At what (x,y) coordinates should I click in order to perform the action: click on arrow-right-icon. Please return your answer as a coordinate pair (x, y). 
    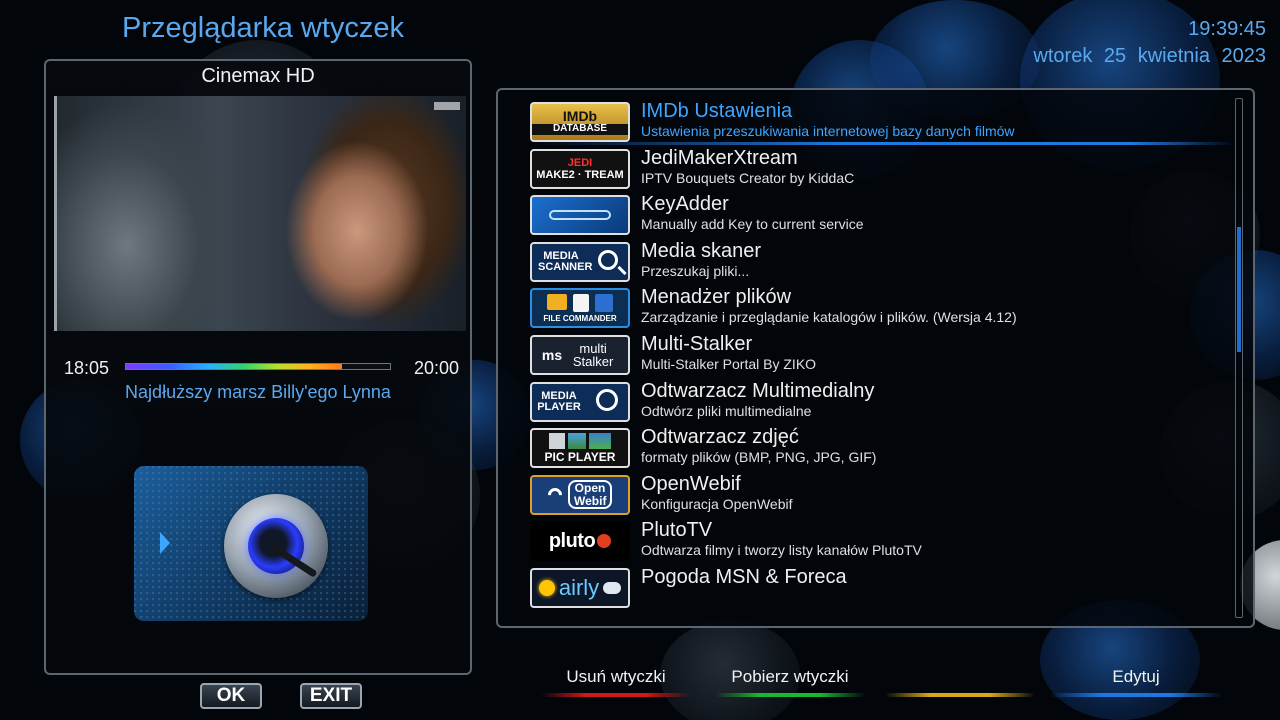
    Looking at the image, I should click on (165, 543).